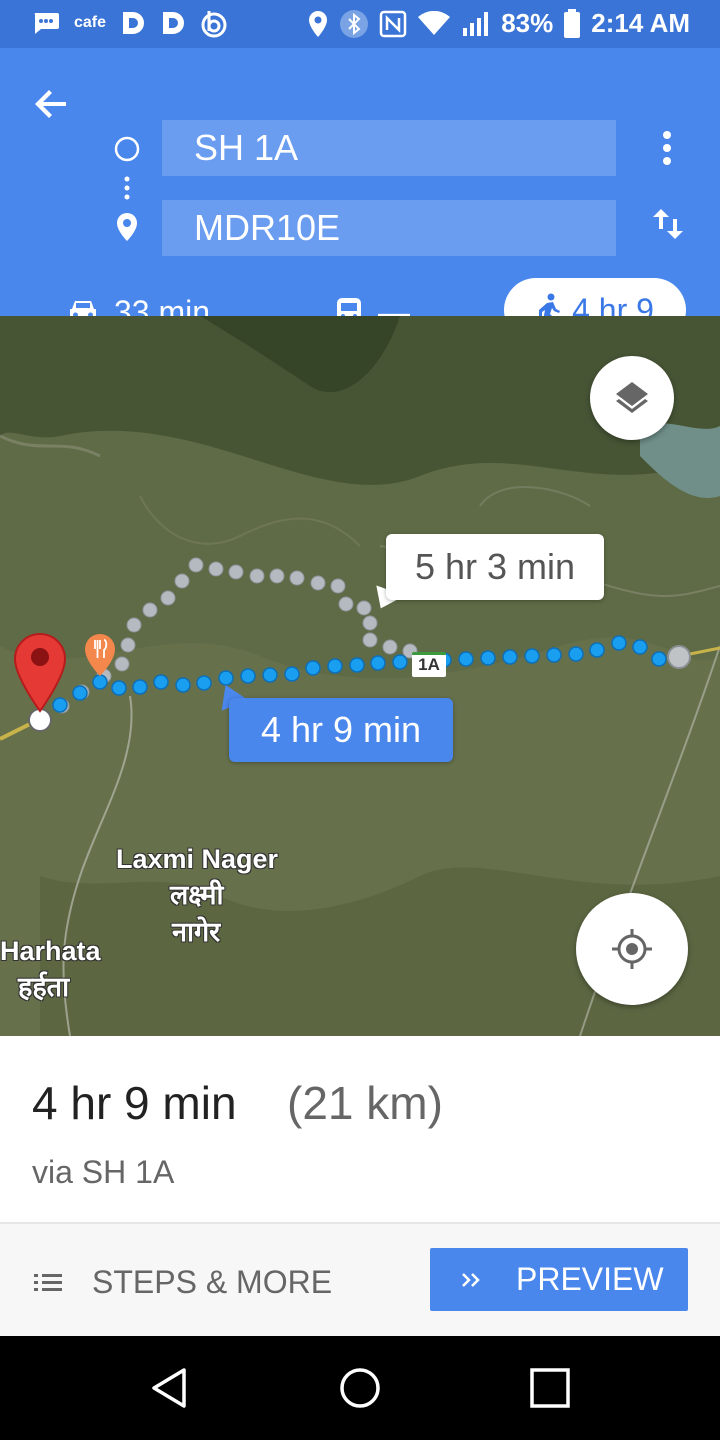 This screenshot has height=1440, width=720. I want to click on back-button, so click(52, 104).